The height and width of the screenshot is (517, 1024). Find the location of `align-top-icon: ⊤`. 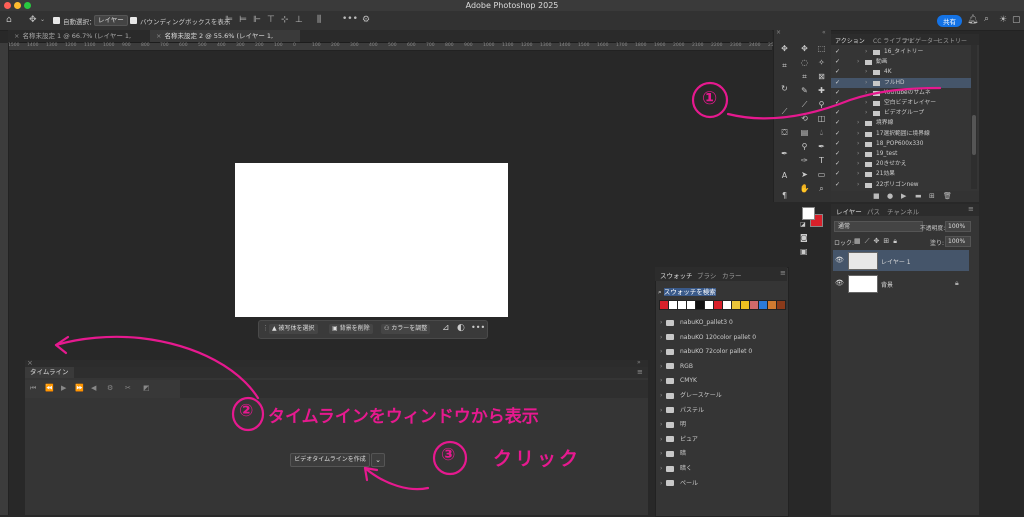

align-top-icon: ⊤ is located at coordinates (271, 20).